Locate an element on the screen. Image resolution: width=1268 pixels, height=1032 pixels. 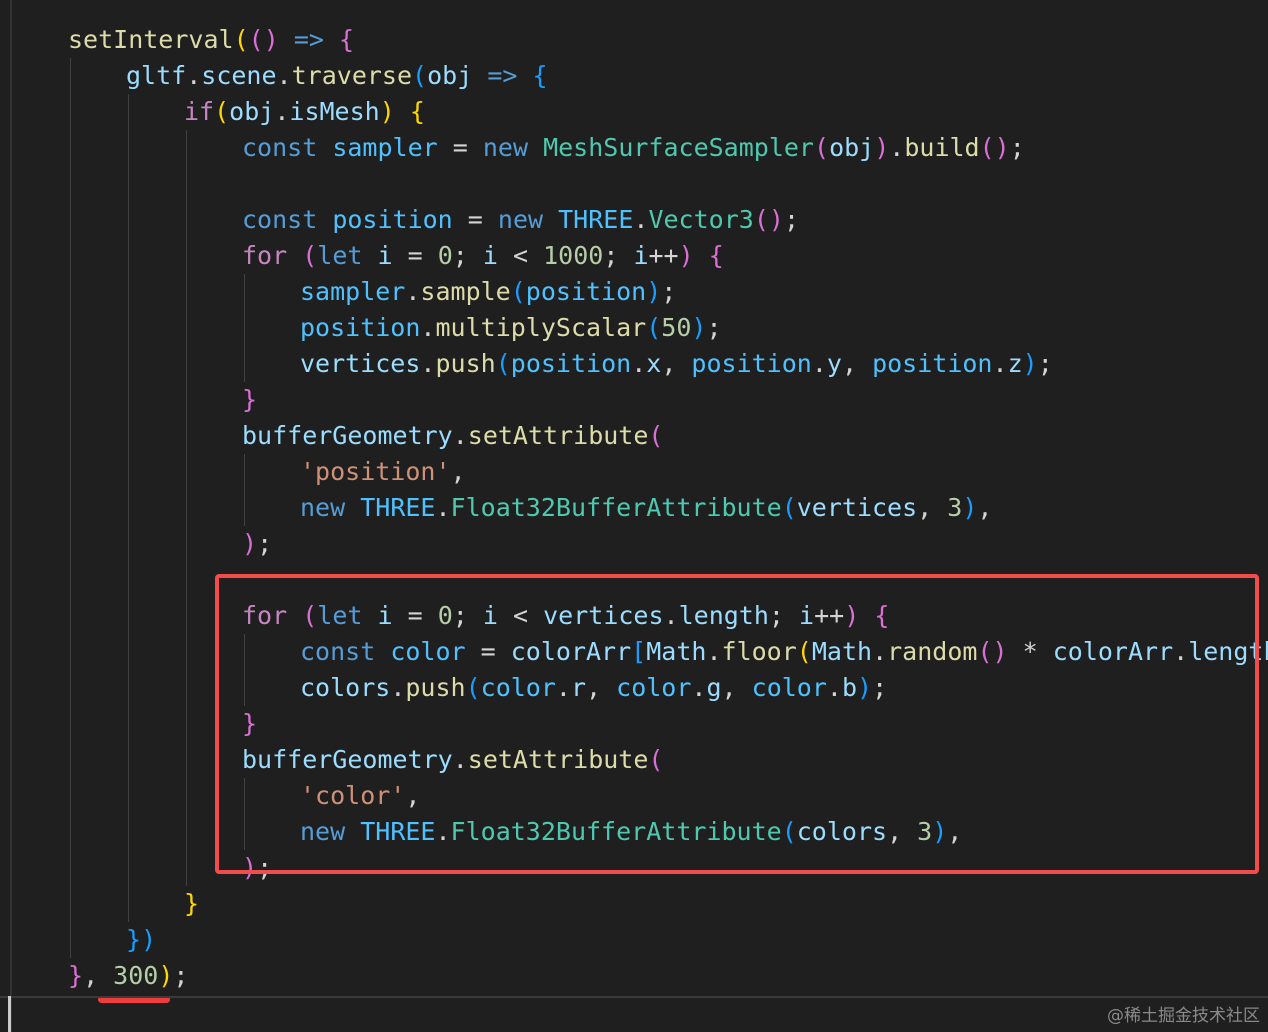
code-token: i is located at coordinates (385, 255).